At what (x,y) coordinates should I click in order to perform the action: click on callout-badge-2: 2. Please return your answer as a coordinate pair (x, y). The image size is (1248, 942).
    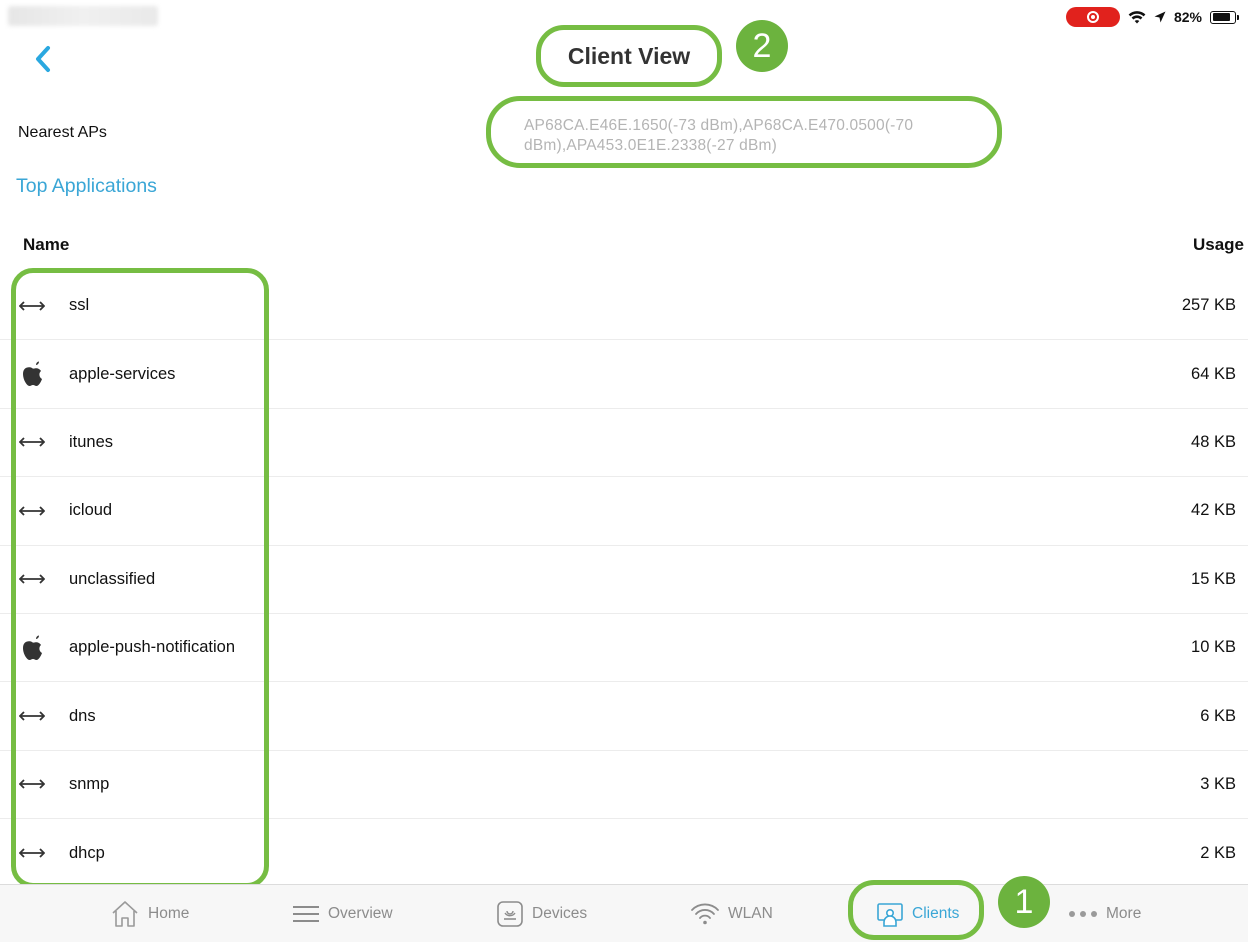
    Looking at the image, I should click on (762, 46).